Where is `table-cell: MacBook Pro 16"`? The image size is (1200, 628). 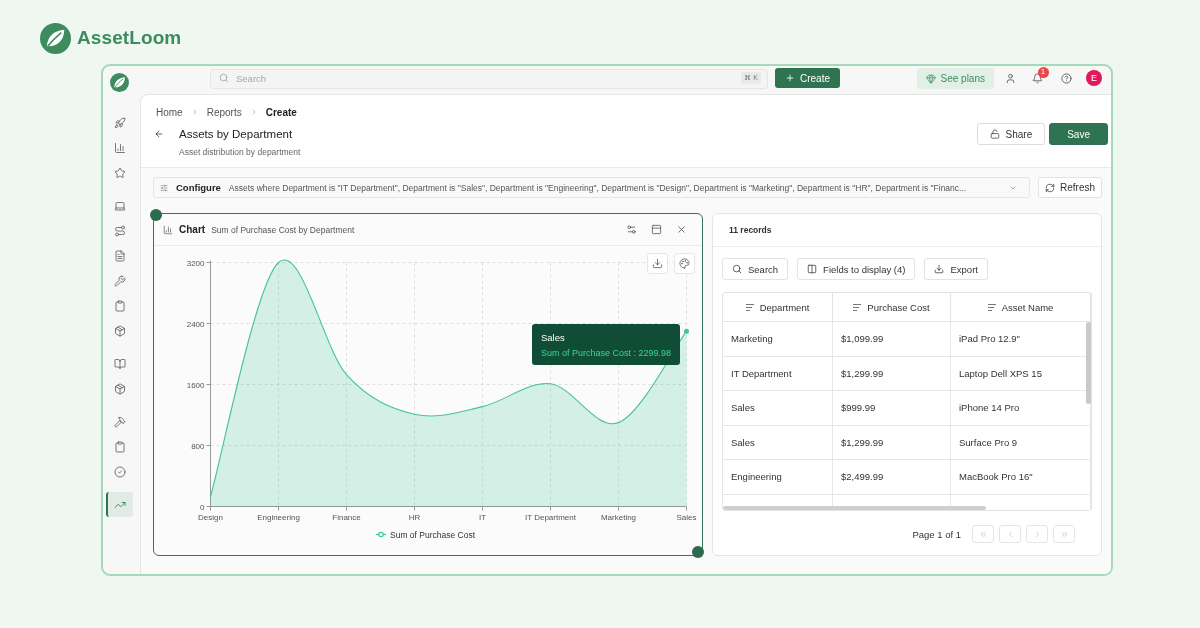
table-cell: MacBook Pro 16" is located at coordinates (1021, 477).